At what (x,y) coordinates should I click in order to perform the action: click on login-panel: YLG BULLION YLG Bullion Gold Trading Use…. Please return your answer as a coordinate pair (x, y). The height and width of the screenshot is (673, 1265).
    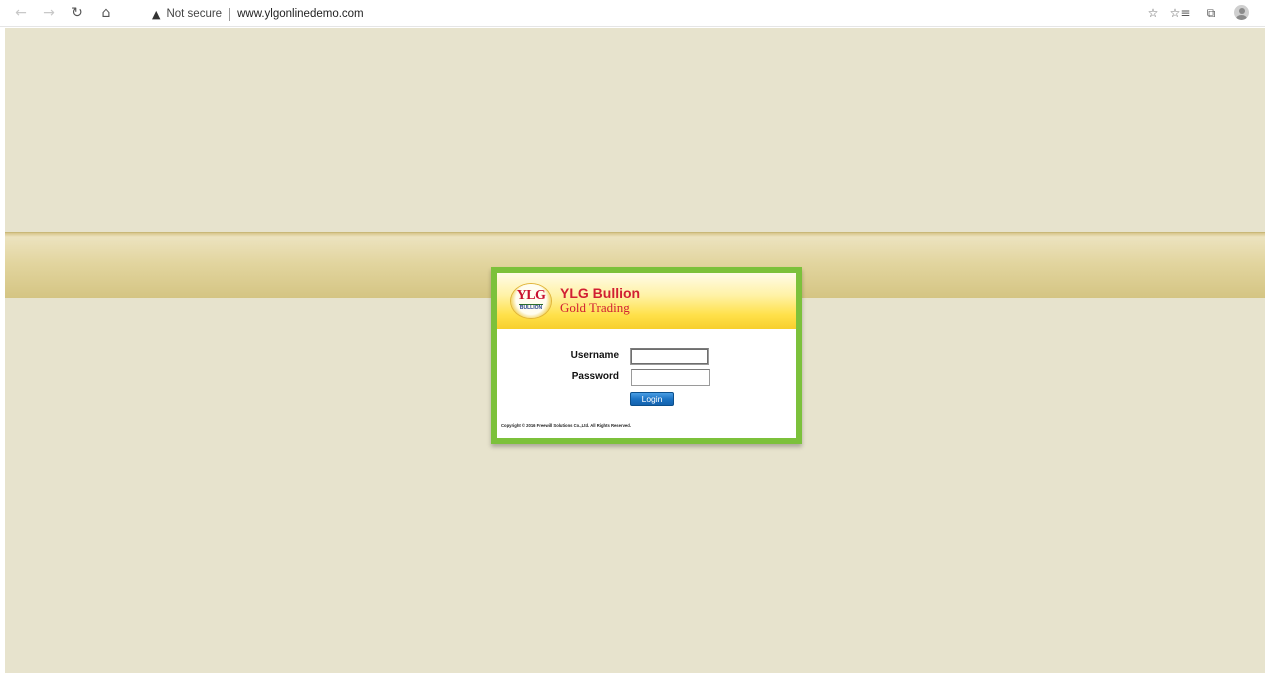
    Looking at the image, I should click on (646, 355).